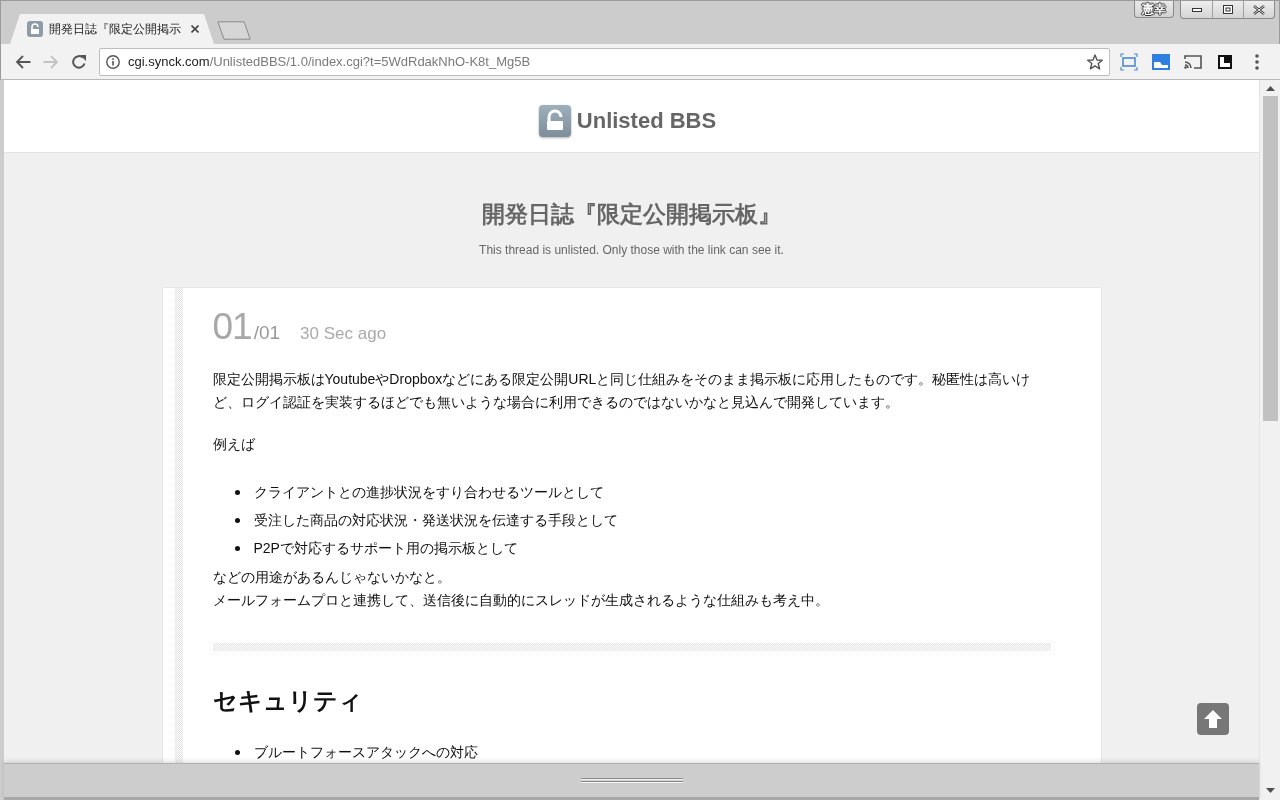  Describe the element at coordinates (622, 391) in the screenshot. I see `post-paragraph: 限定公開掲示板はYoutubeやDropboxなどにある限定公開URLと同じ仕組みをそのまま掲示板に応用したものです。秘匿性は高いけど、ログイ認証を実装するほどでも無いような場合に利用できるのではないかなと見込んで開発しています。` at that location.